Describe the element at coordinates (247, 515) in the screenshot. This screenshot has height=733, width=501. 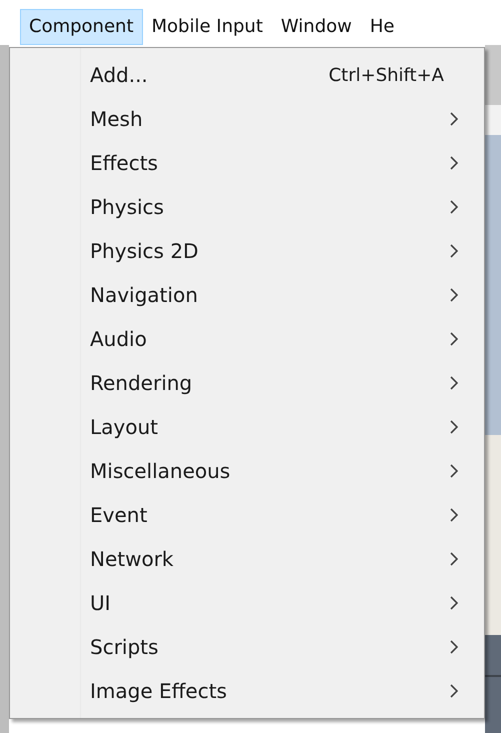
I see `menu-item: Event` at that location.